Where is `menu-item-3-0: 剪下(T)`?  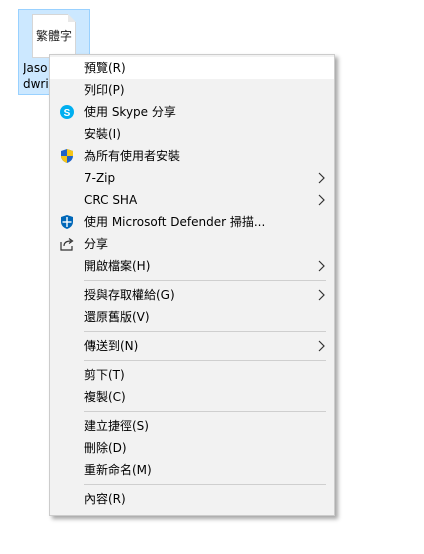 menu-item-3-0: 剪下(T) is located at coordinates (192, 375).